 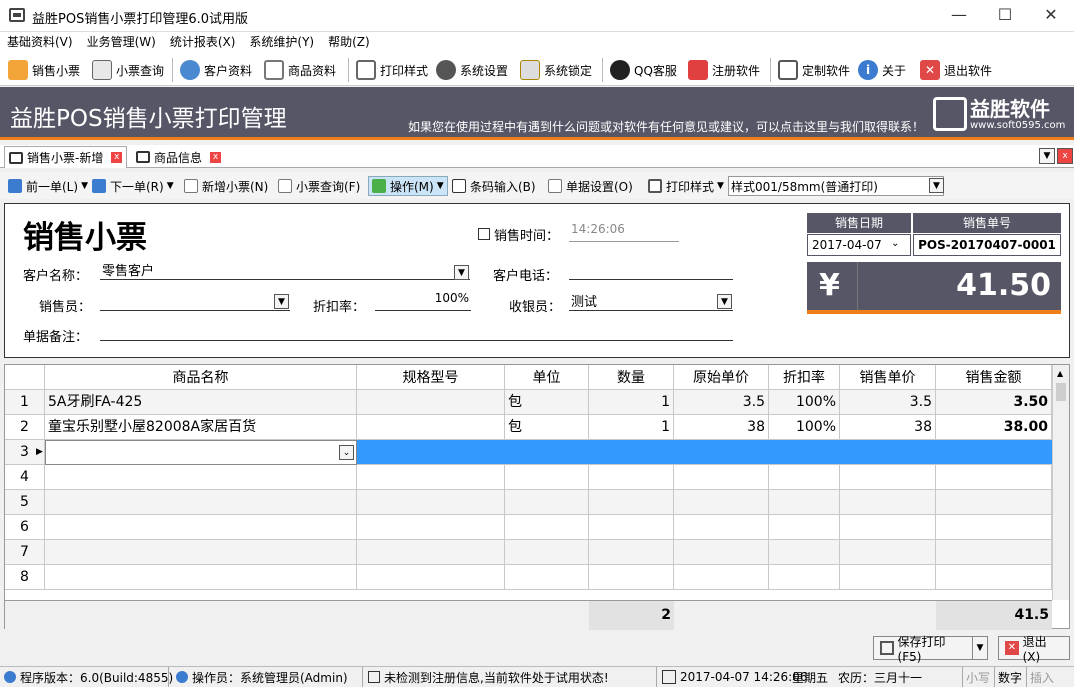 What do you see at coordinates (686, 186) in the screenshot?
I see `print-style-dropdown-button: 打印样式 ▼` at bounding box center [686, 186].